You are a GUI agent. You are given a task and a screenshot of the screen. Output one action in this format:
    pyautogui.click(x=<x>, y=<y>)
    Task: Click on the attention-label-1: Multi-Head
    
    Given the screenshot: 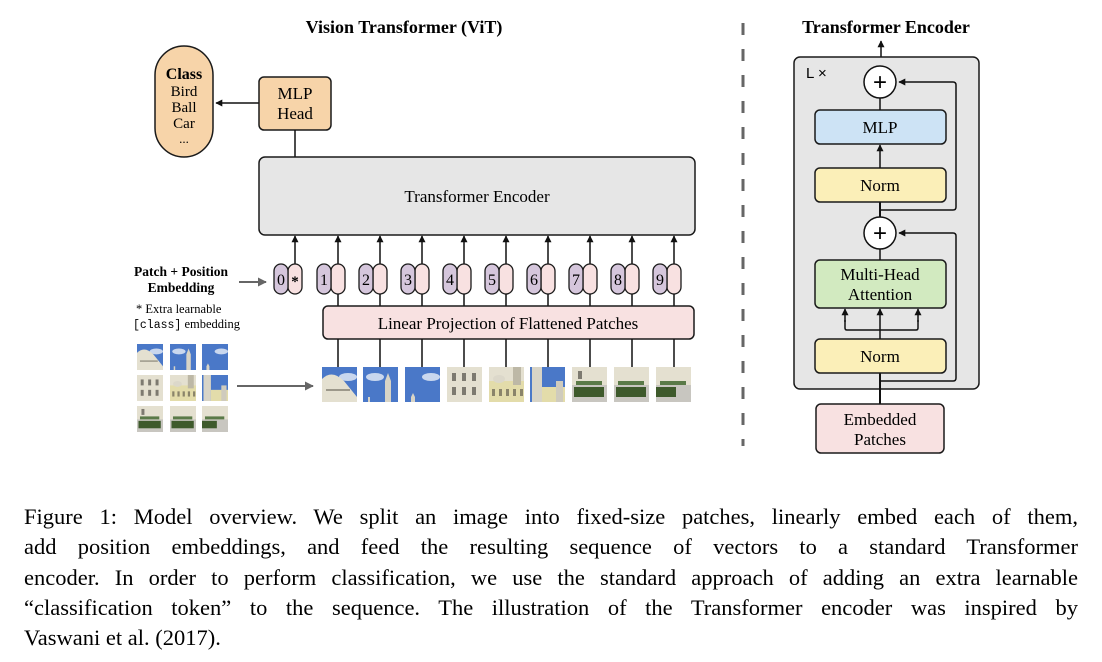 What is the action you would take?
    pyautogui.click(x=880, y=274)
    